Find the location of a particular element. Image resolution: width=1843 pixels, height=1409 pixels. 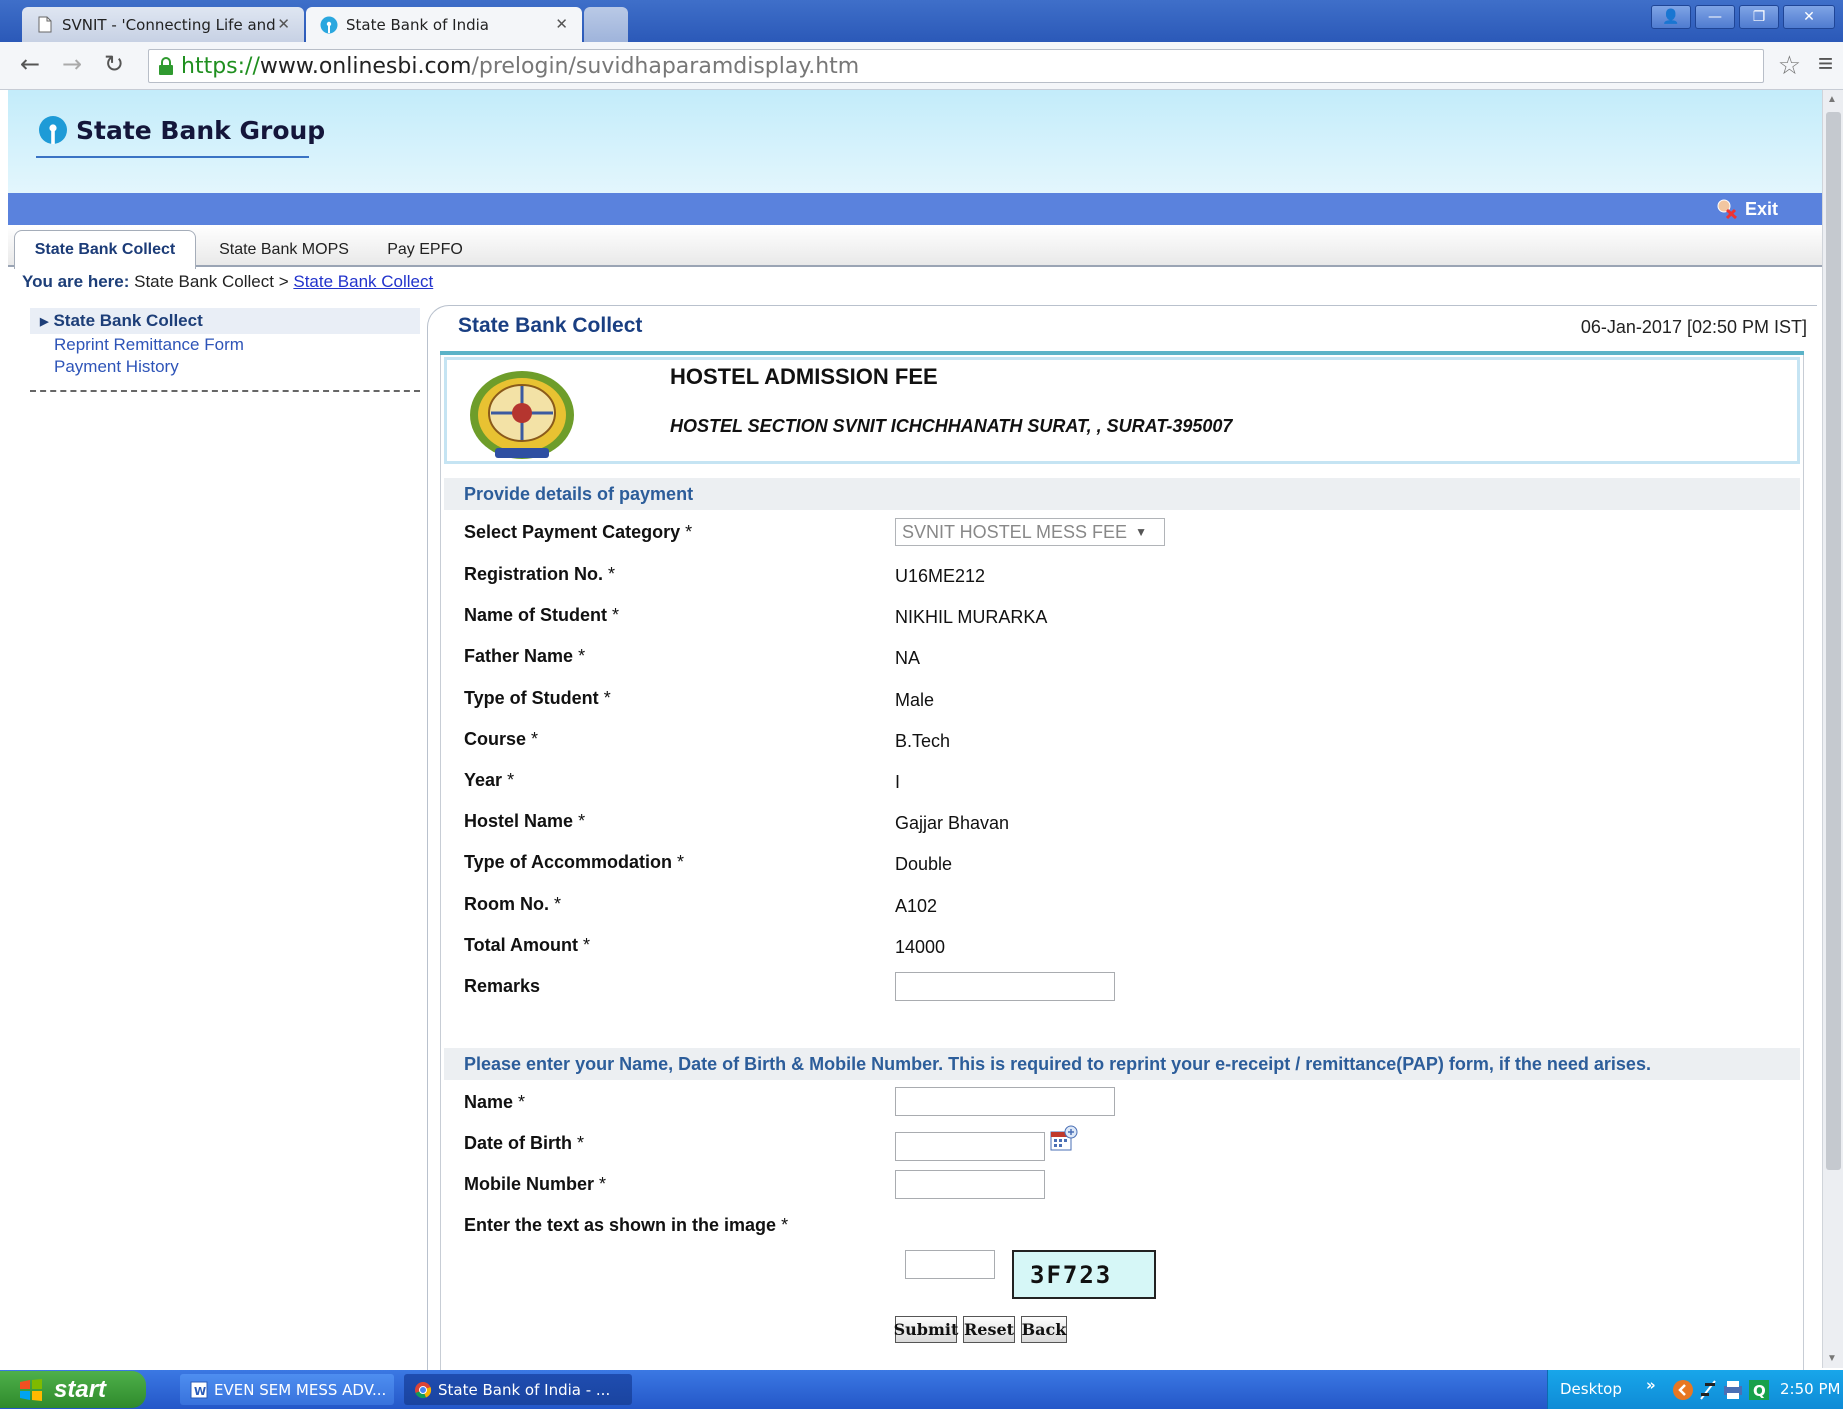

payment-category-select: SVNIT HOSTEL MESS FEE ▼ is located at coordinates (1030, 532).